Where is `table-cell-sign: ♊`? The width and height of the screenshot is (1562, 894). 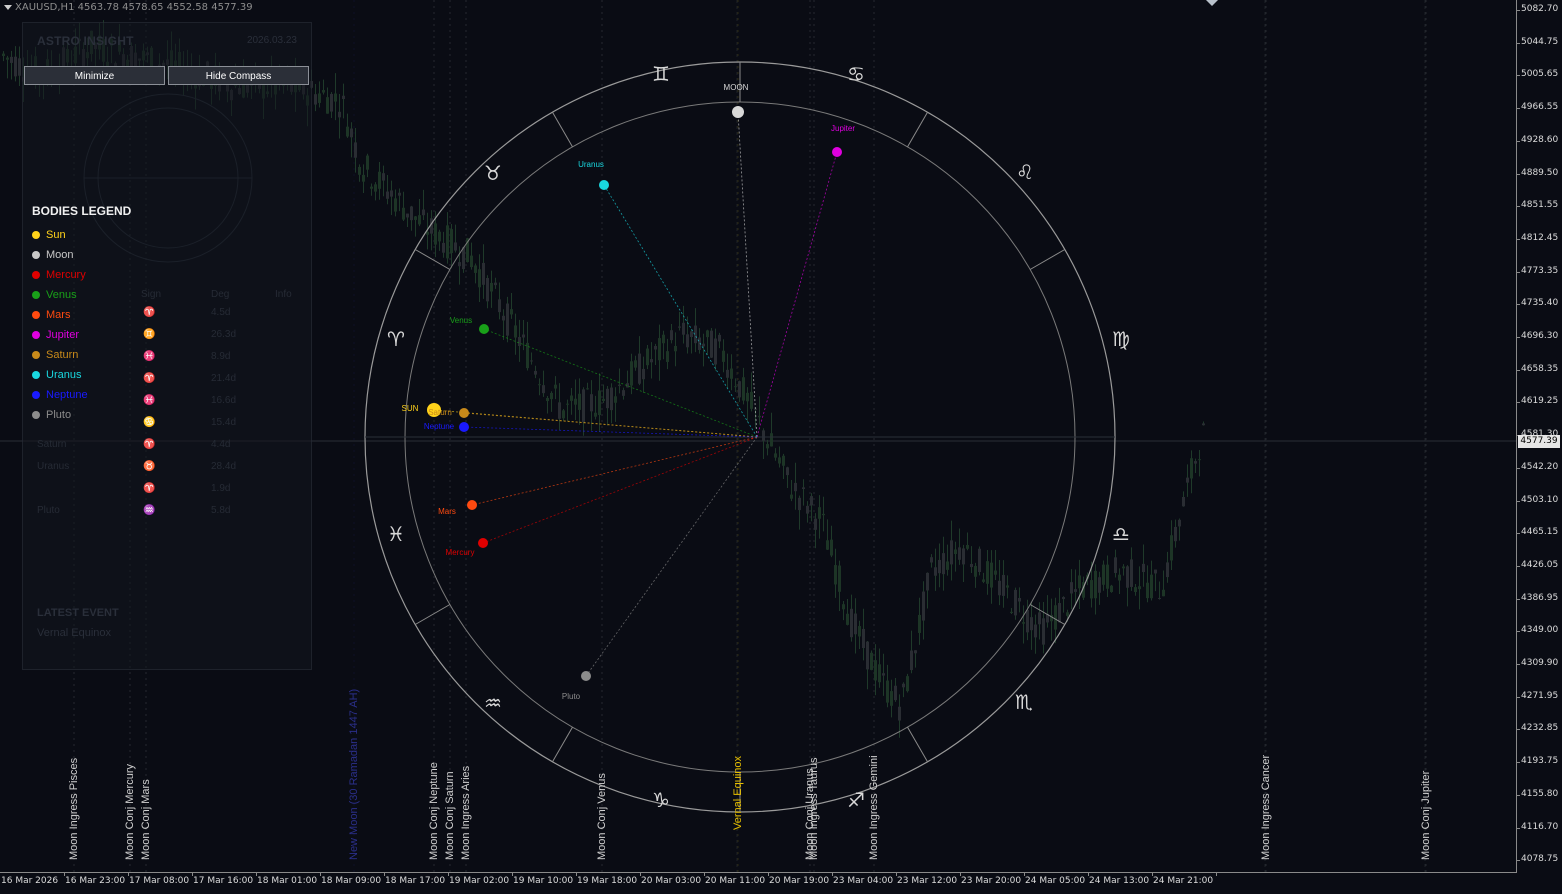
table-cell-sign: ♊ is located at coordinates (149, 334).